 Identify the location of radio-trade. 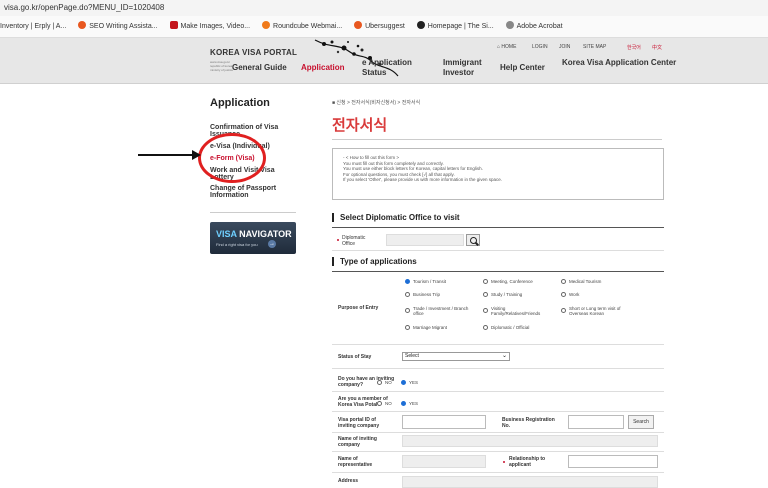
(407, 310).